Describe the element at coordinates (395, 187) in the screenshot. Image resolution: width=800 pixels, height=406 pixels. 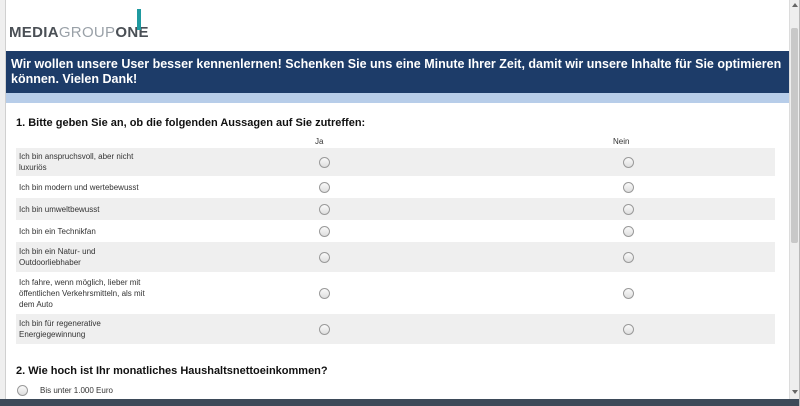
I see `matrix-row: Ich bin modern und wertebewusst` at that location.